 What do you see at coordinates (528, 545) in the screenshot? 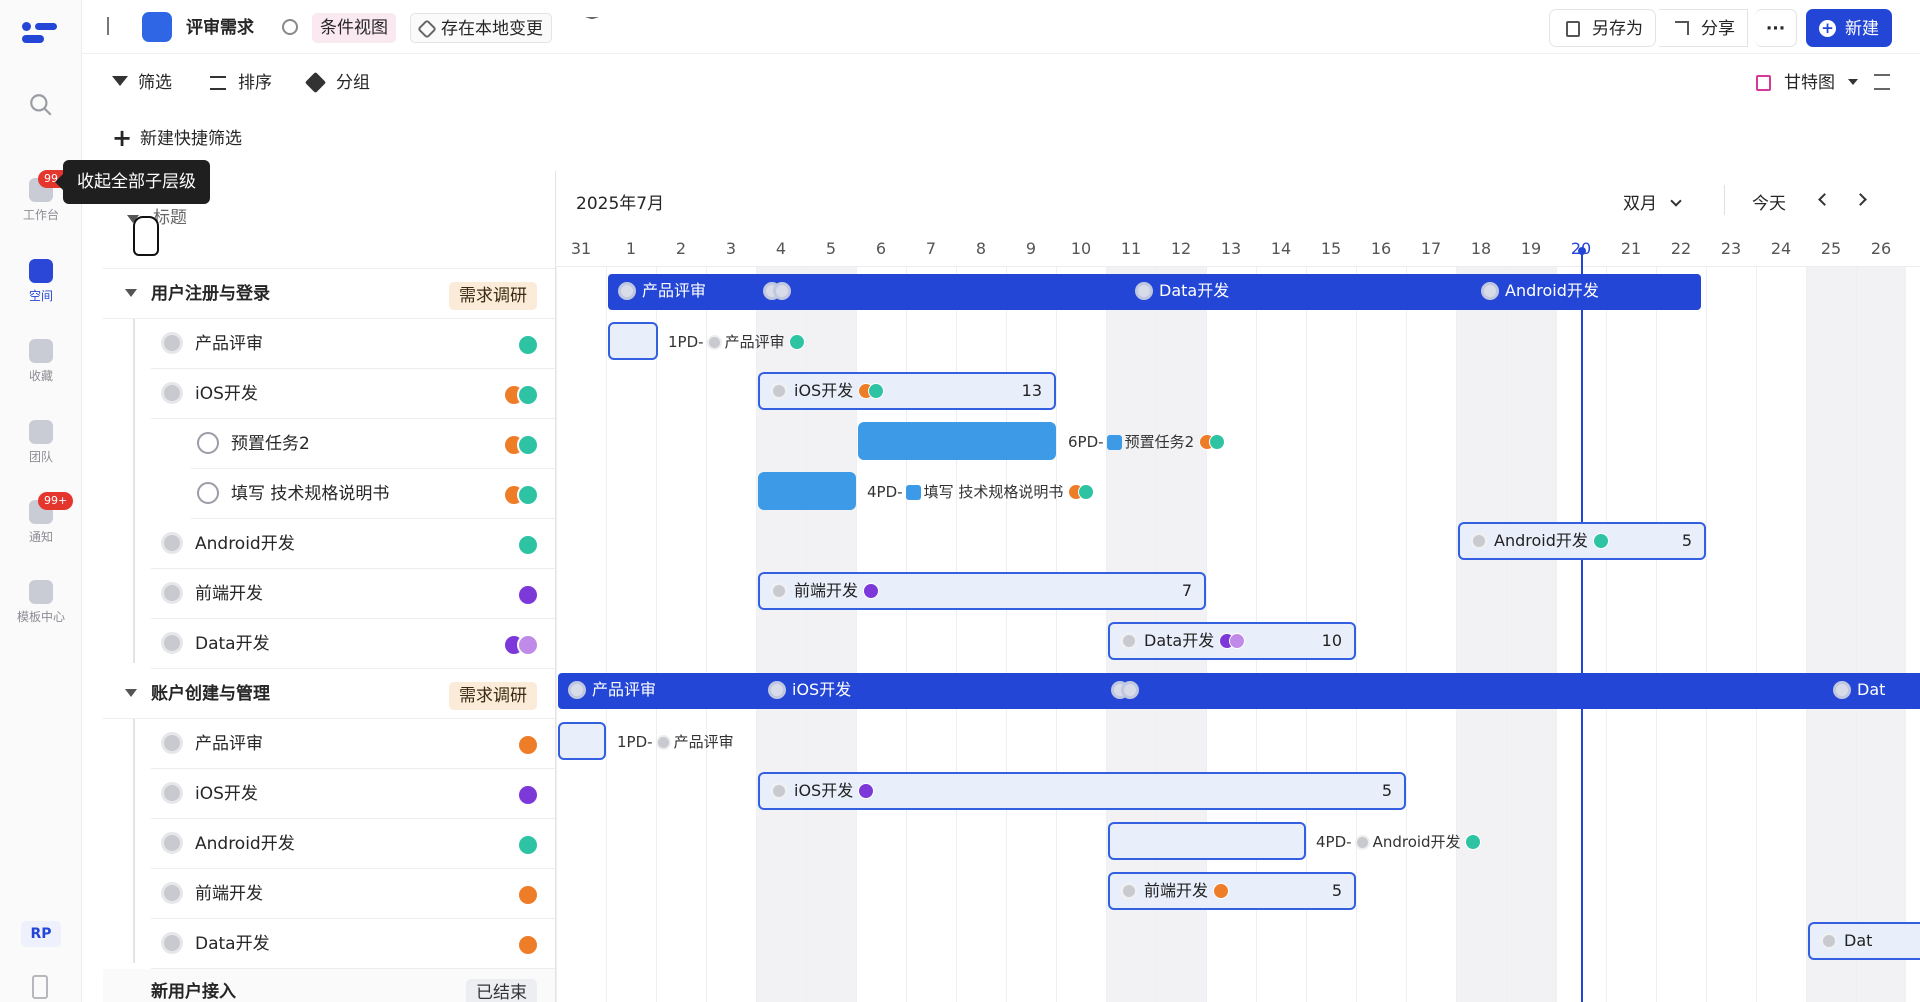
I see `avatar` at bounding box center [528, 545].